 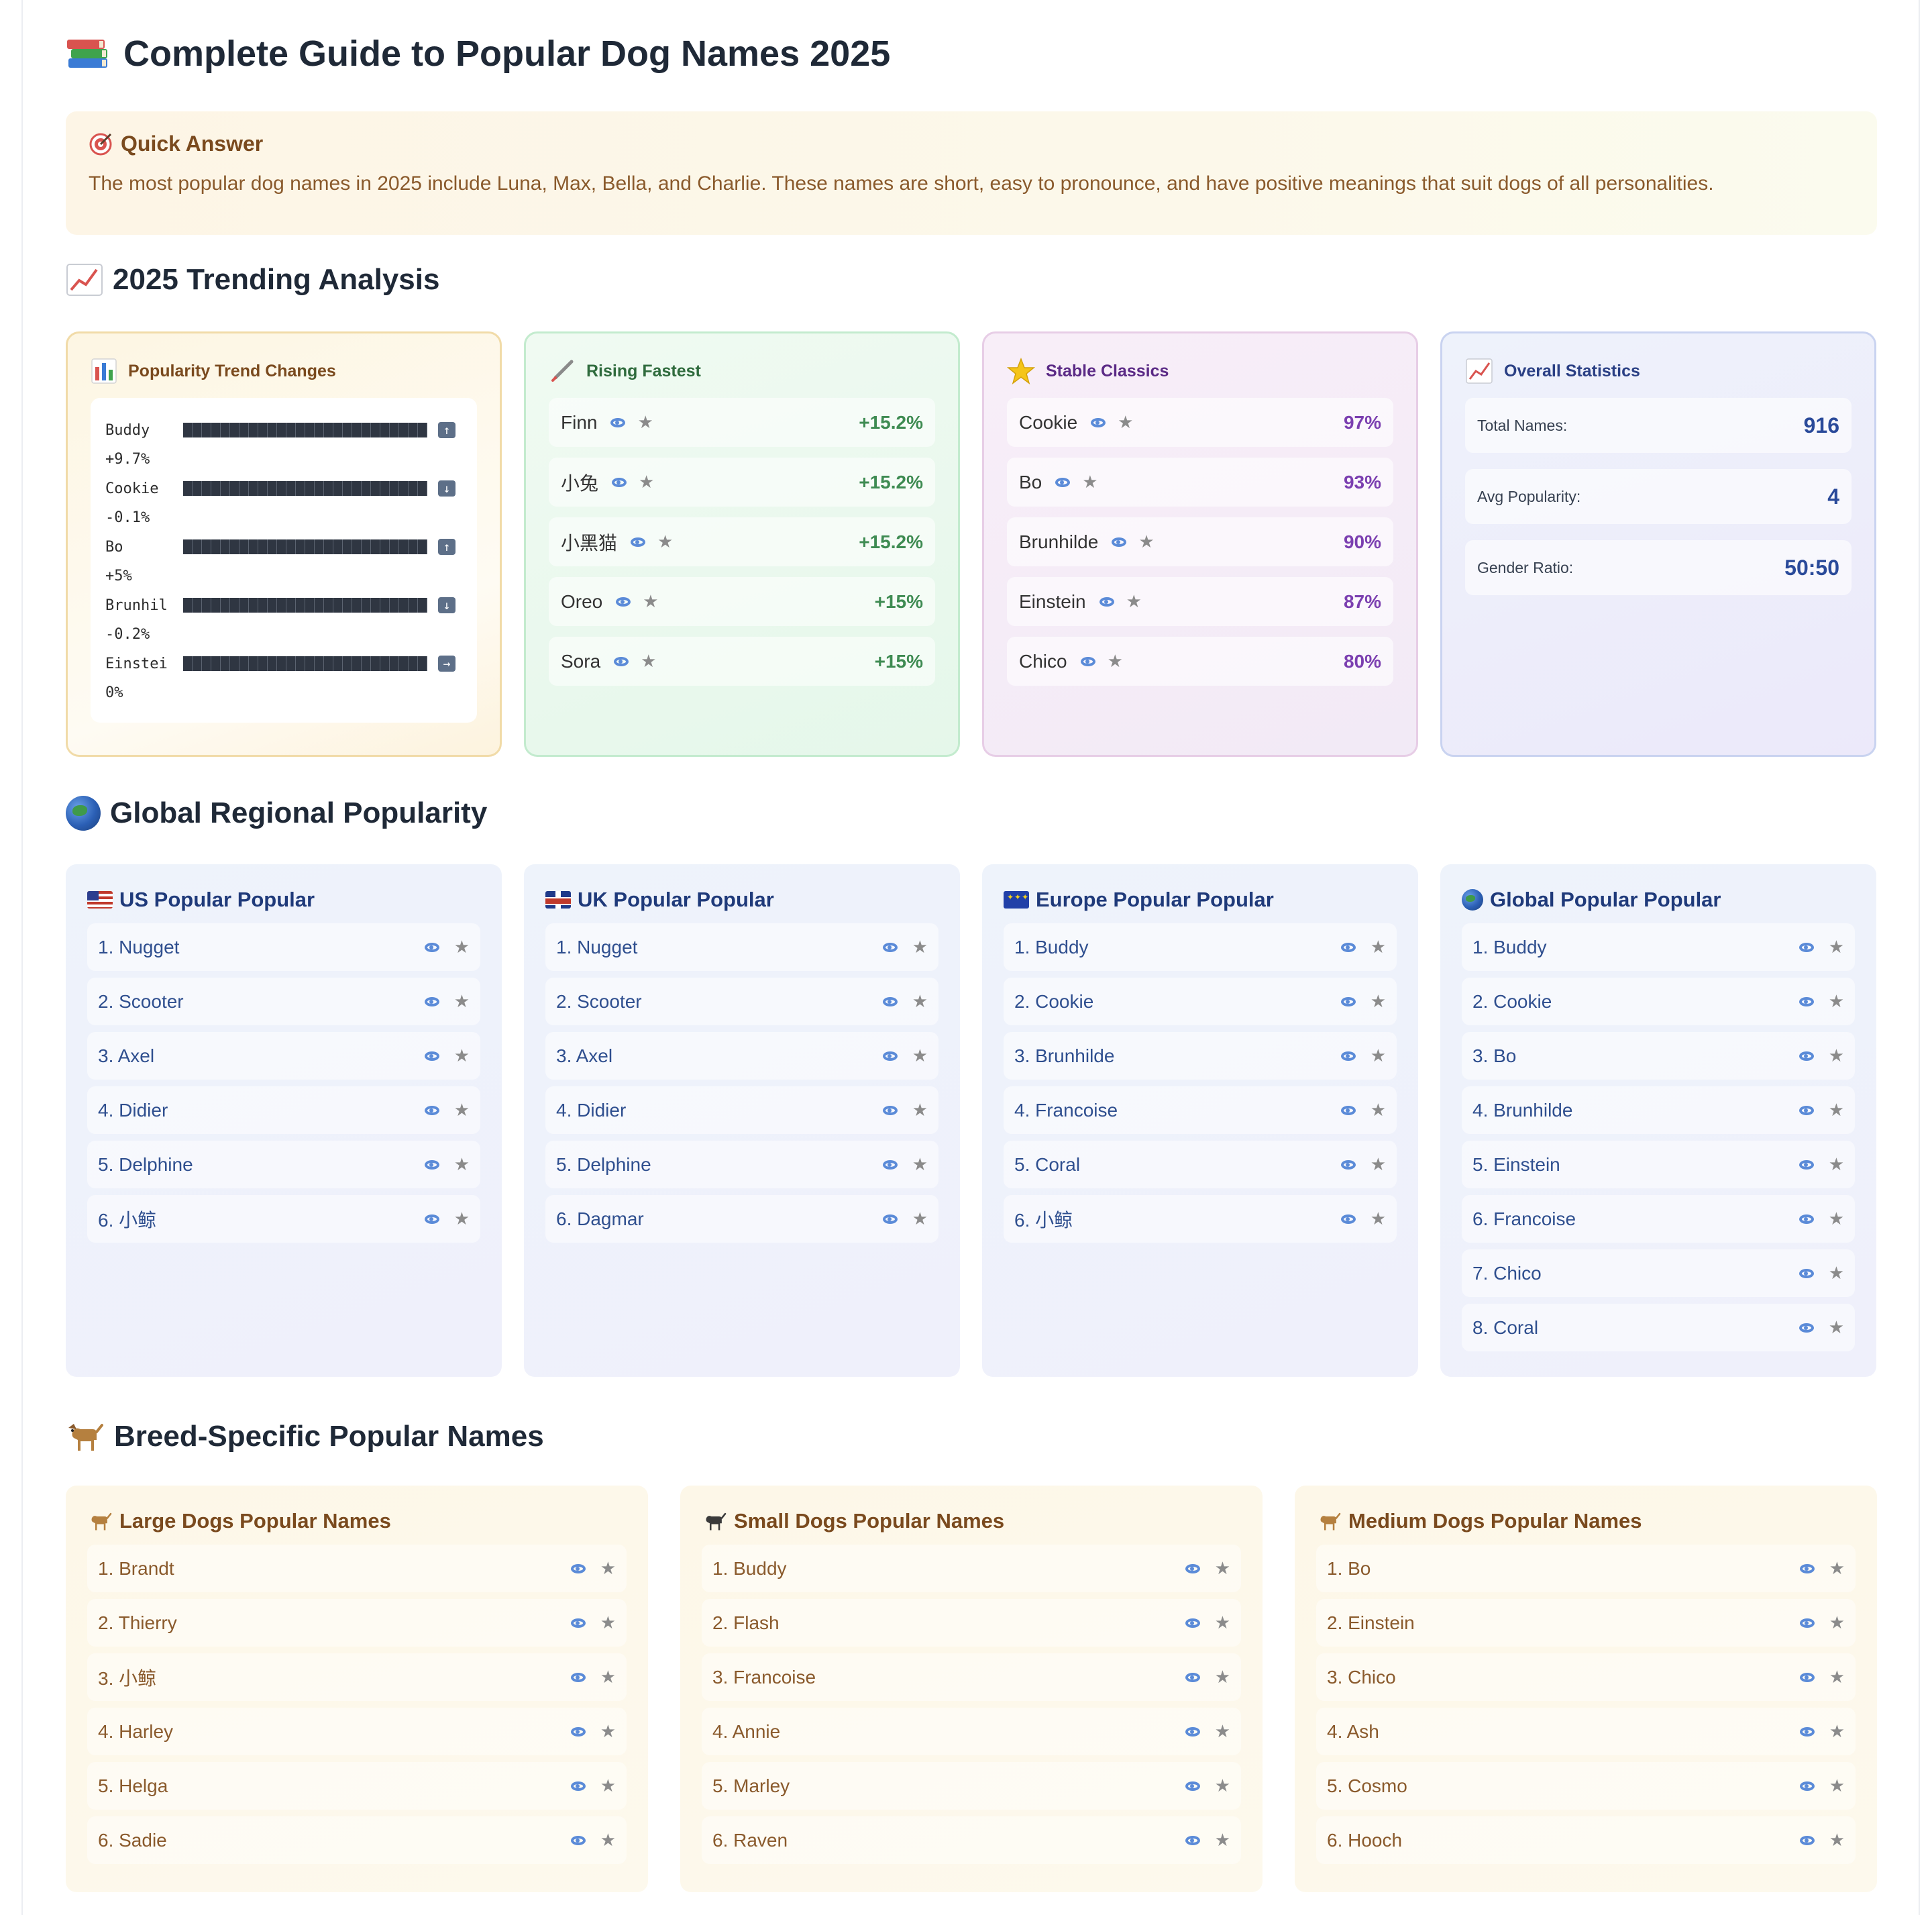 What do you see at coordinates (357, 1840) in the screenshot?
I see `list-item: 6. Sadie ★` at bounding box center [357, 1840].